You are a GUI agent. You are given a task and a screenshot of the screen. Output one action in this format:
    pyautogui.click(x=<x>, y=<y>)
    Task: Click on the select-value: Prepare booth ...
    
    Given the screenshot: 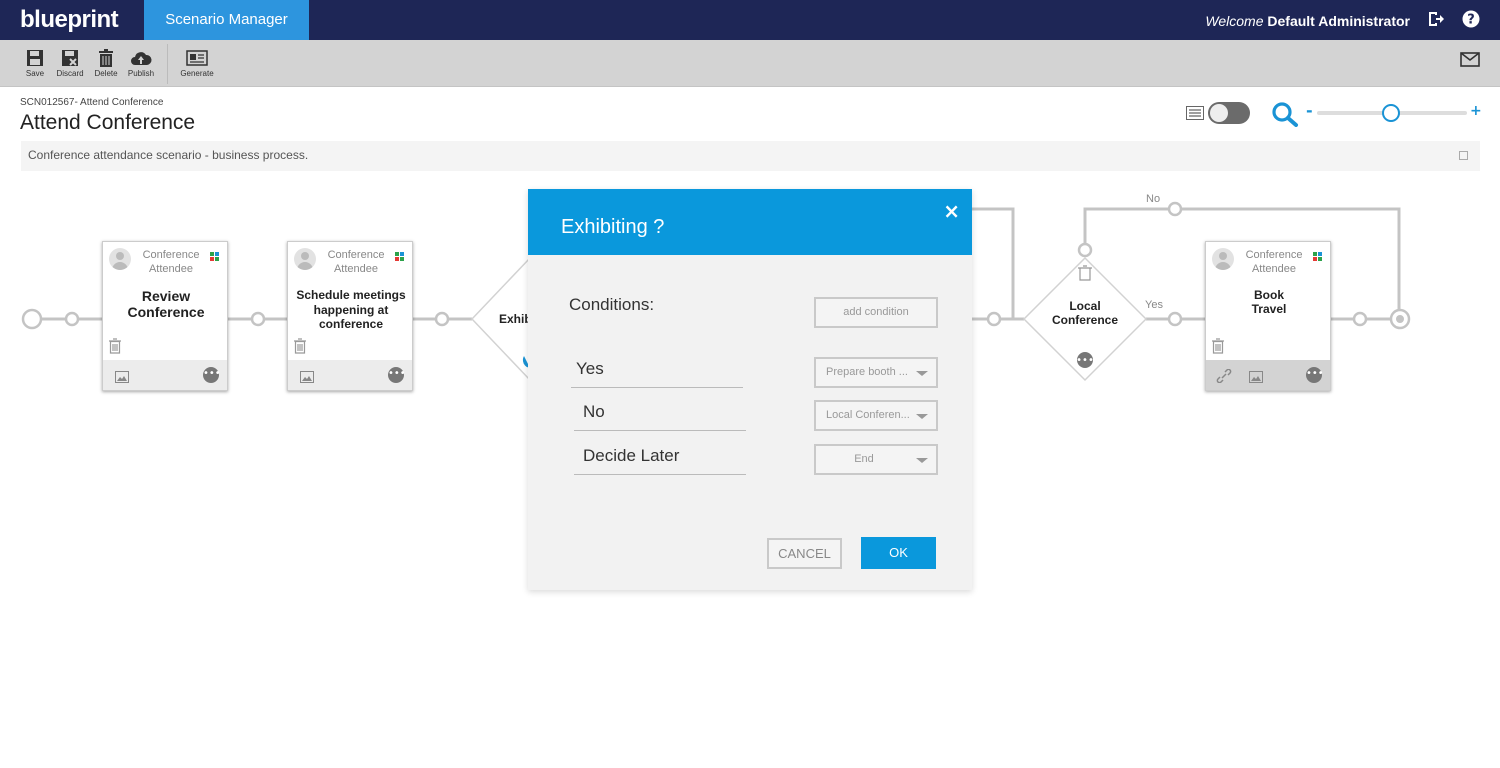 What is the action you would take?
    pyautogui.click(x=867, y=372)
    